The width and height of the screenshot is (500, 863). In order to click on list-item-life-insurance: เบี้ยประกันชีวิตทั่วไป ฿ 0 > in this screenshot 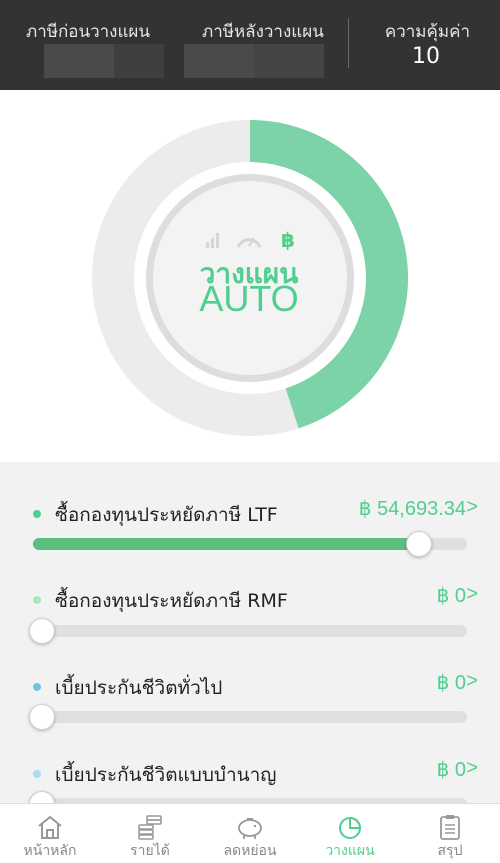, I will do `click(250, 711)`.